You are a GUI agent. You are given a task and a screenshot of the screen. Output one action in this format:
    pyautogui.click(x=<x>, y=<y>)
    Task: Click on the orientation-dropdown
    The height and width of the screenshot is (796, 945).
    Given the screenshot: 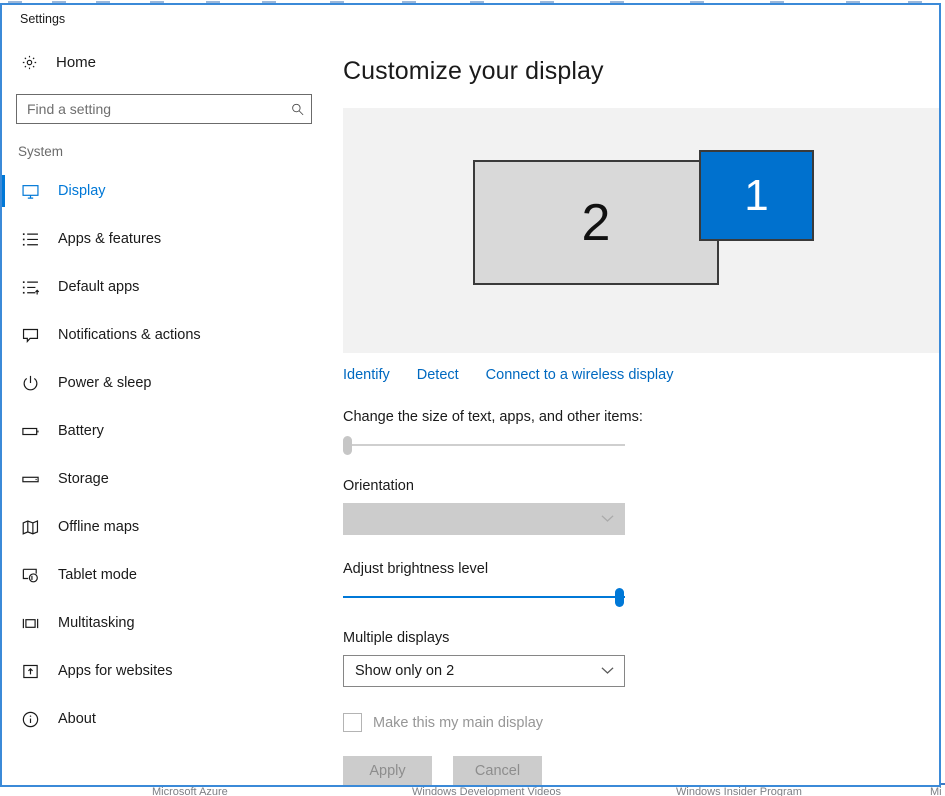 What is the action you would take?
    pyautogui.click(x=484, y=519)
    